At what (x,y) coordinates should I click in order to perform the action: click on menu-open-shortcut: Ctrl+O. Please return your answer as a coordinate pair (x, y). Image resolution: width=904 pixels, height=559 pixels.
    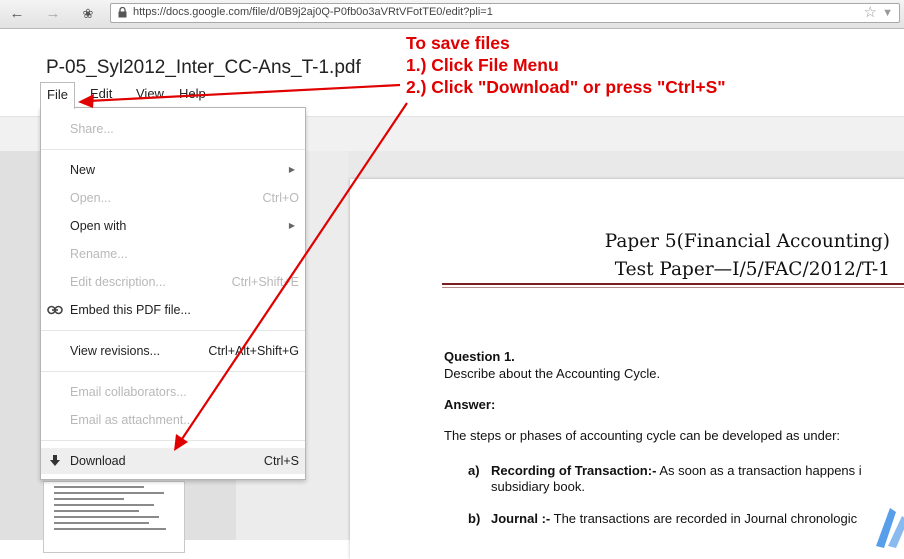
    Looking at the image, I should click on (280, 198).